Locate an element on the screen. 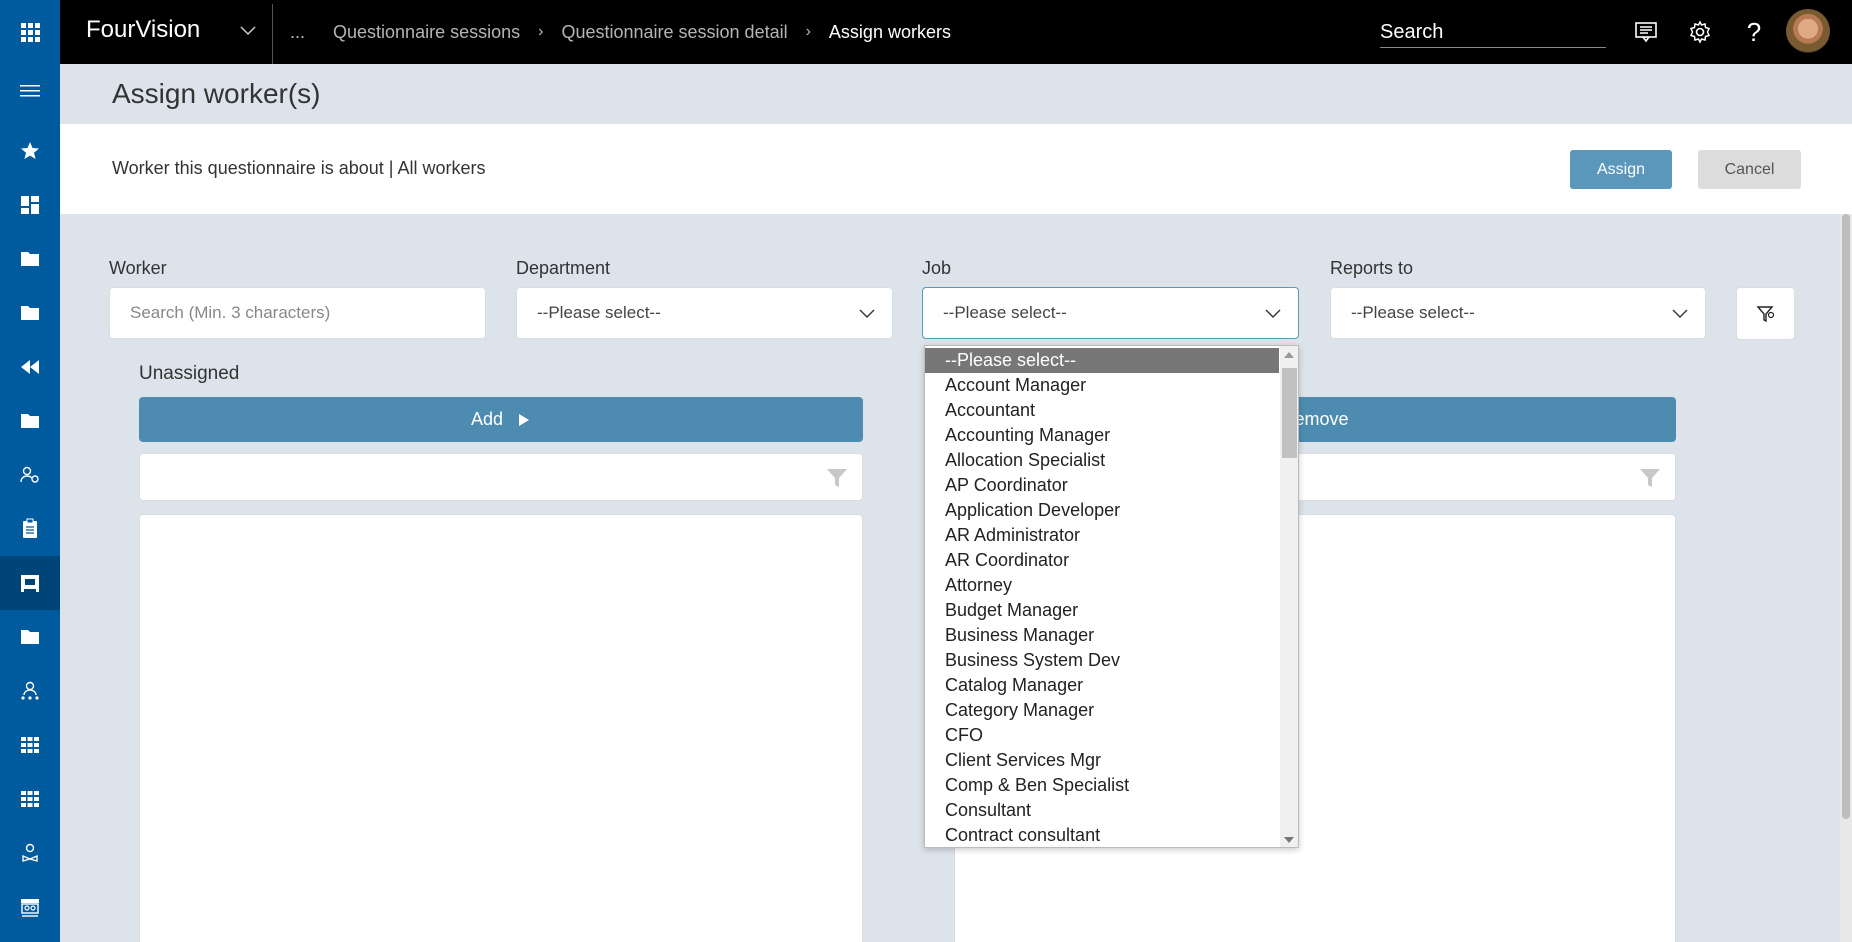 This screenshot has height=942, width=1852. job-option: Consultant is located at coordinates (1102, 810).